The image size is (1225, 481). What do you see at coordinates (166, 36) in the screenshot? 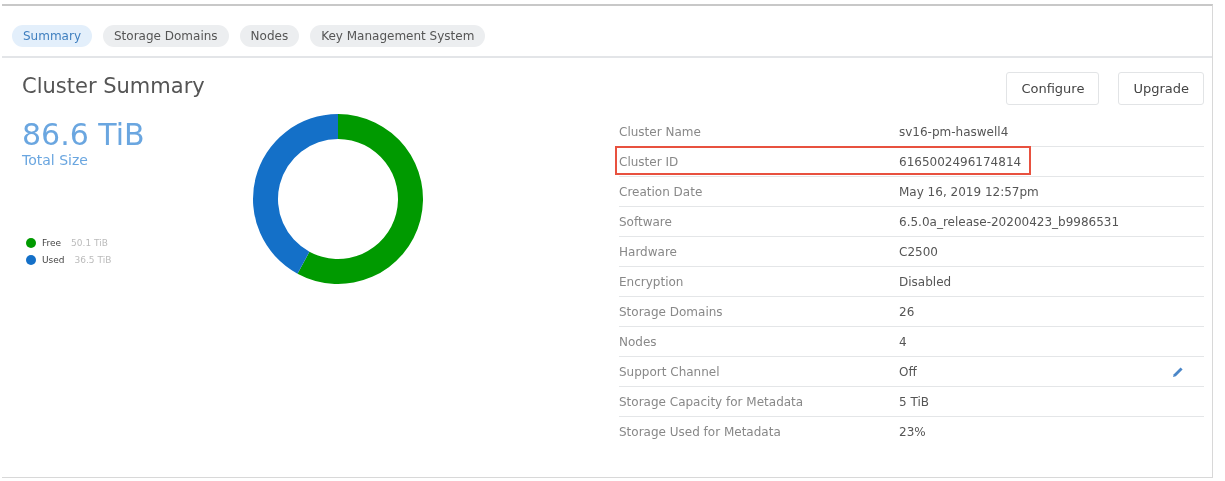
I see `tab: Storage Domains` at bounding box center [166, 36].